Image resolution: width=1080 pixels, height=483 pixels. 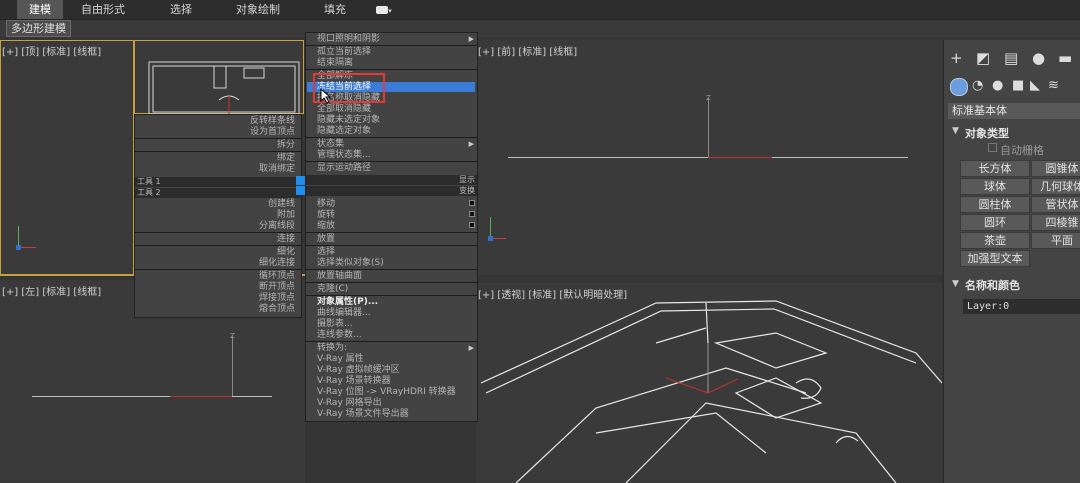 What do you see at coordinates (1035, 86) in the screenshot?
I see `helpers-icon: ◣` at bounding box center [1035, 86].